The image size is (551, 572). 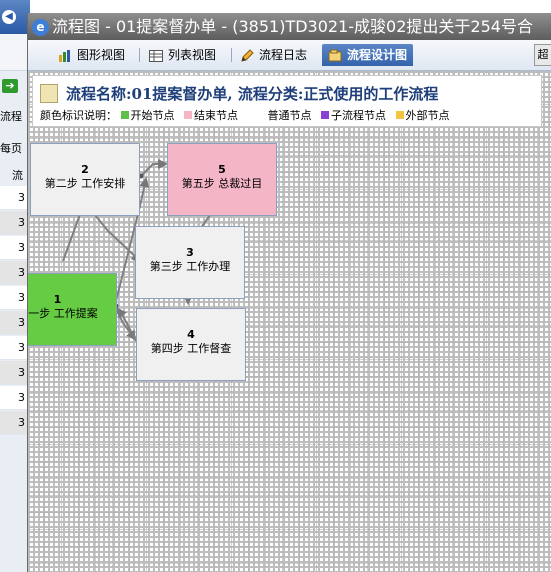 I want to click on node-number: 4, so click(x=191, y=334).